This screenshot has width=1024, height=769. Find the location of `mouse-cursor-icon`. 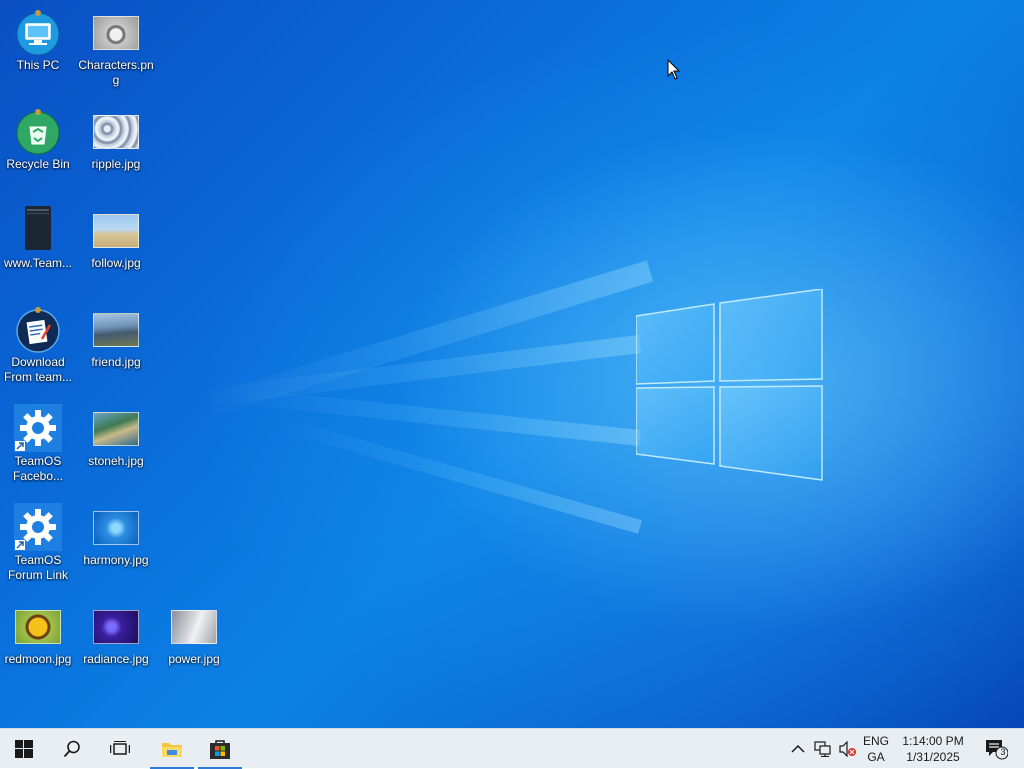

mouse-cursor-icon is located at coordinates (674, 69).